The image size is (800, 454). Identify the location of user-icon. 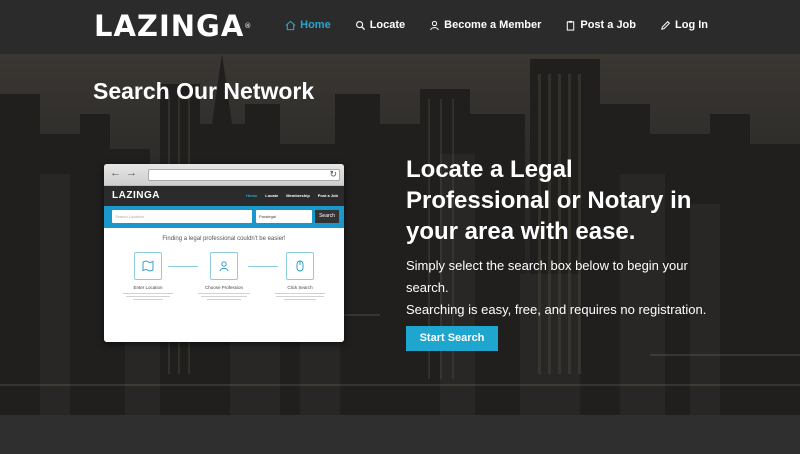
(435, 25).